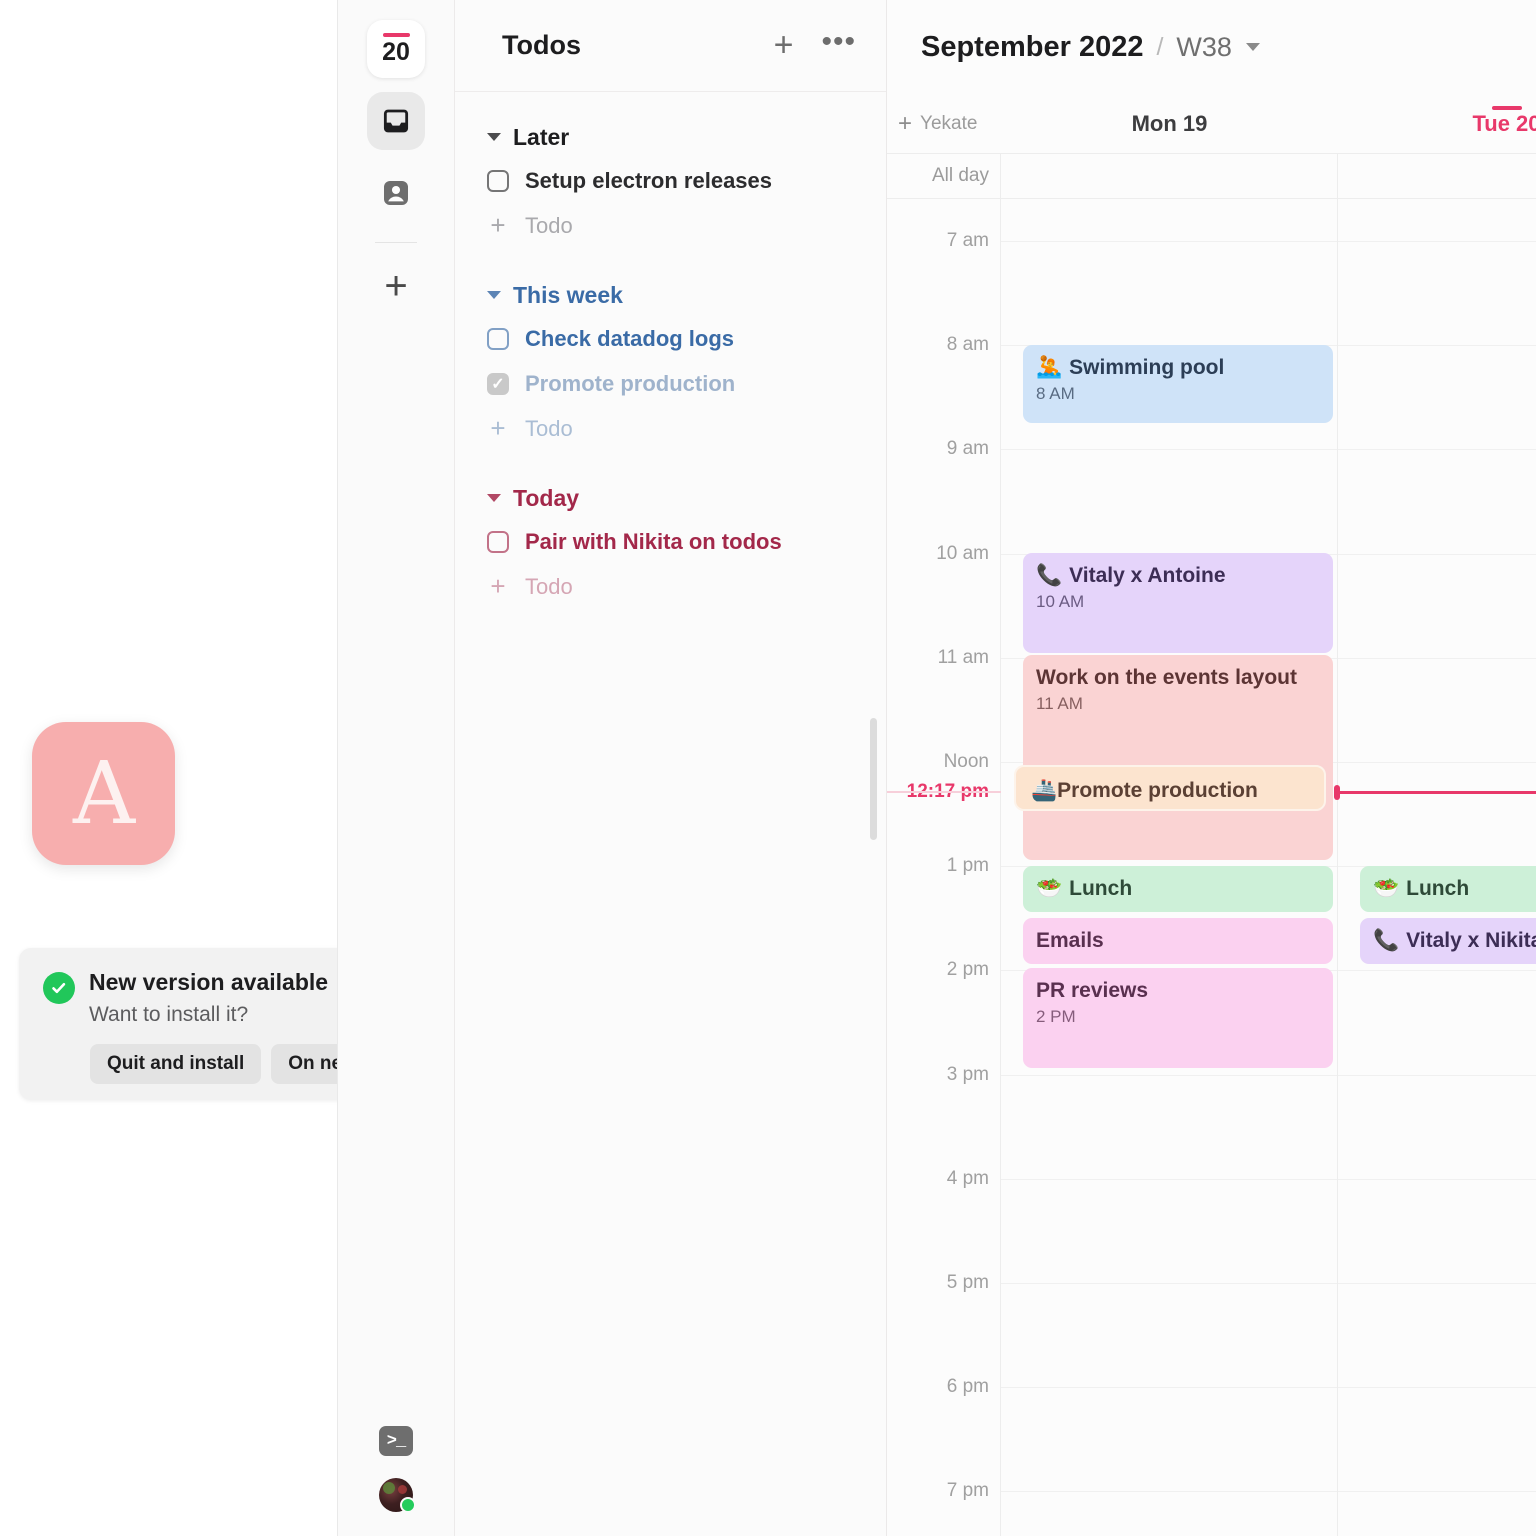  I want to click on sidebar-item-inbox, so click(396, 121).